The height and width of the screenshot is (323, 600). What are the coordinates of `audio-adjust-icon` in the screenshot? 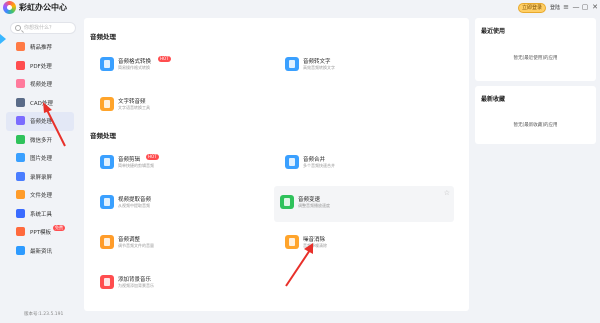 It's located at (107, 242).